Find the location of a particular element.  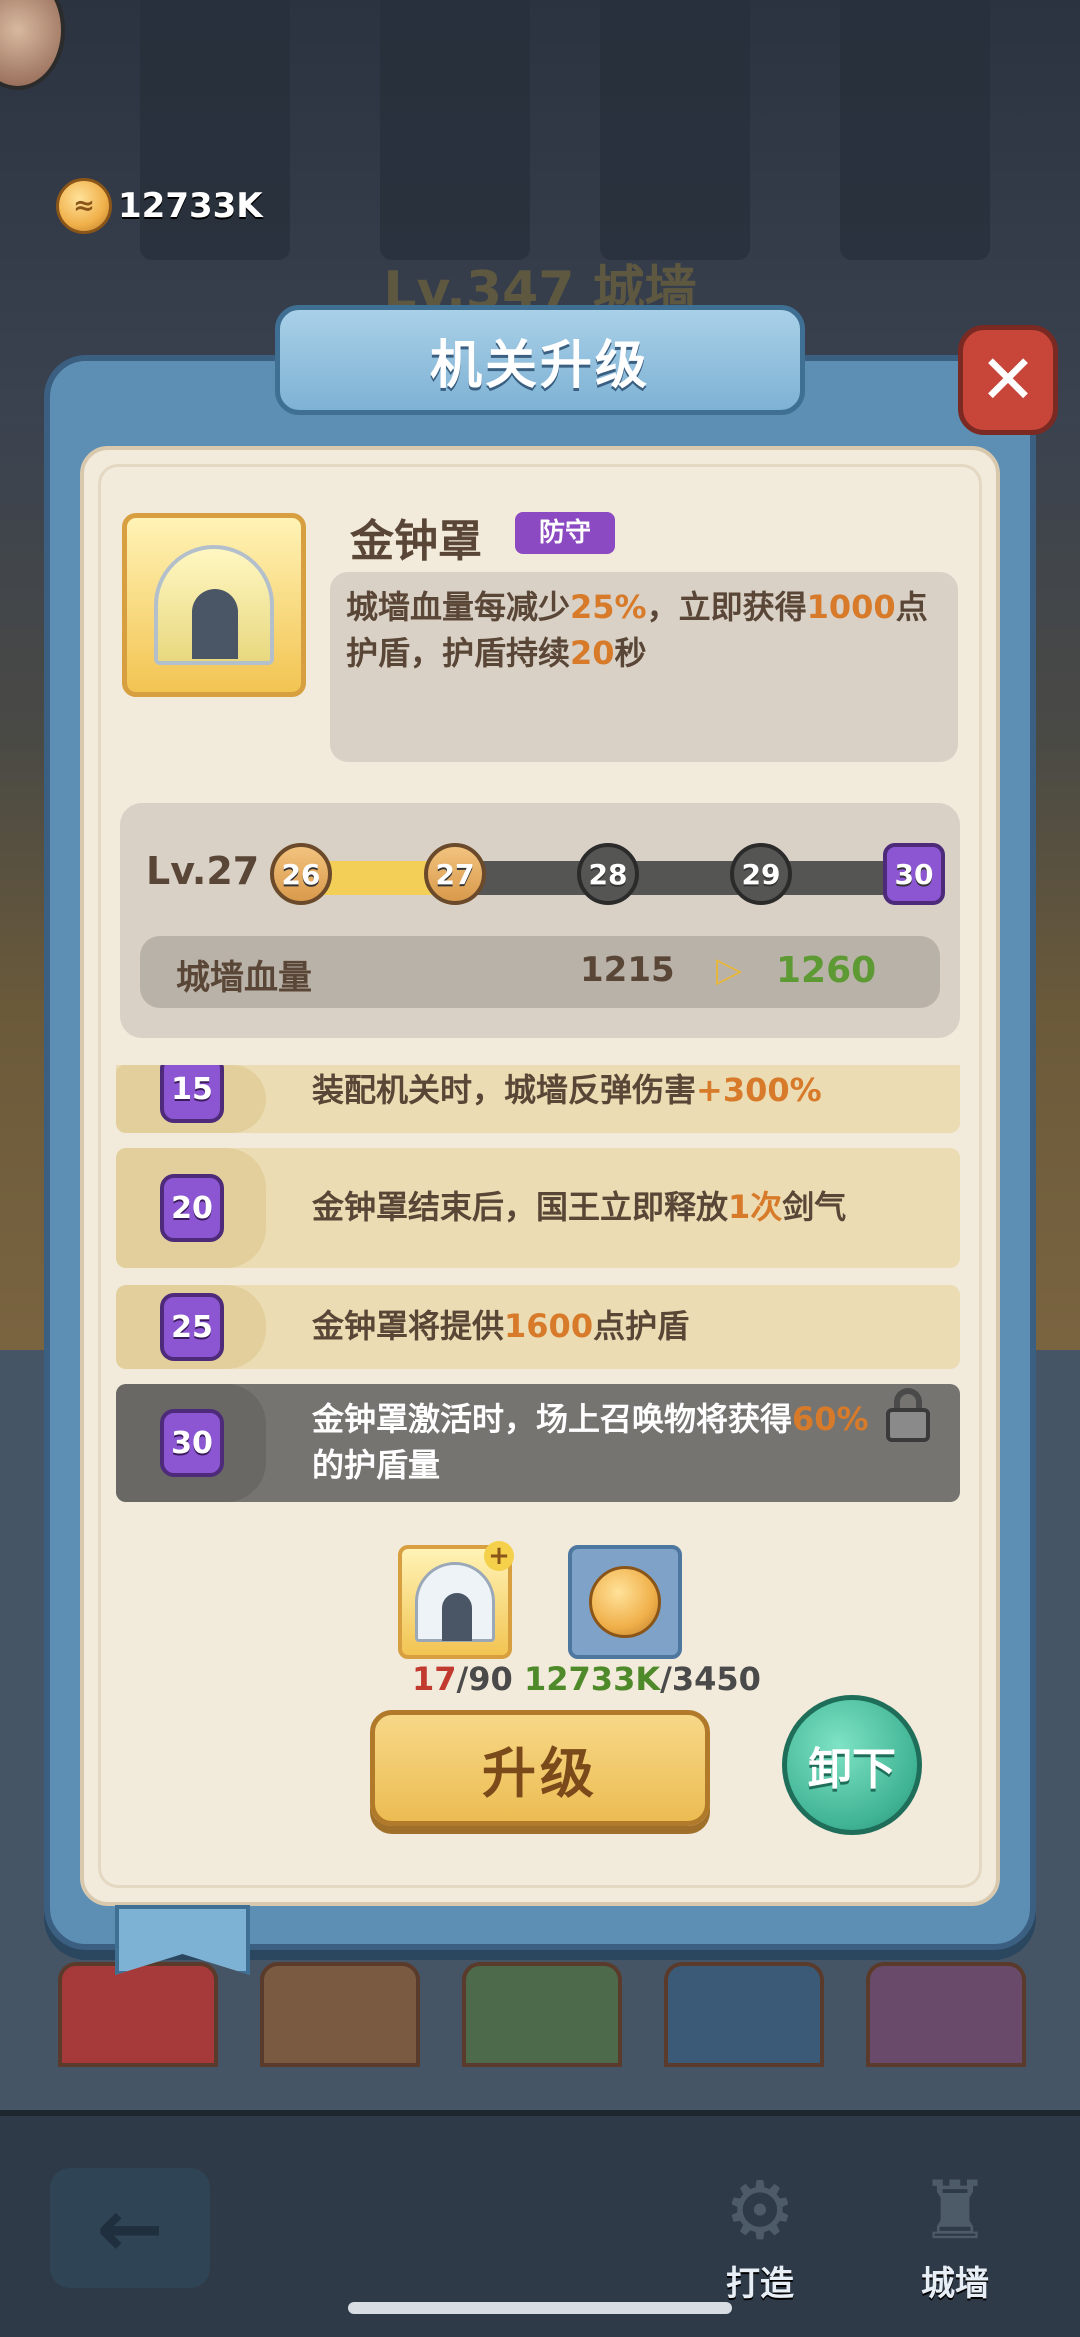

desc-highlight: 1000 is located at coordinates (851, 607).